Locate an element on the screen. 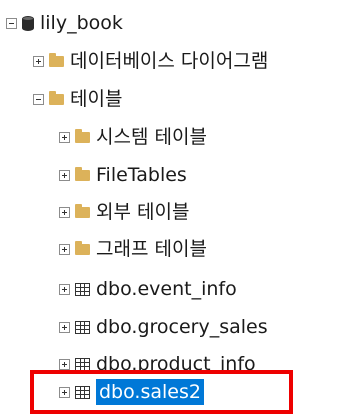 This screenshot has height=418, width=356. database-icon is located at coordinates (28, 23).